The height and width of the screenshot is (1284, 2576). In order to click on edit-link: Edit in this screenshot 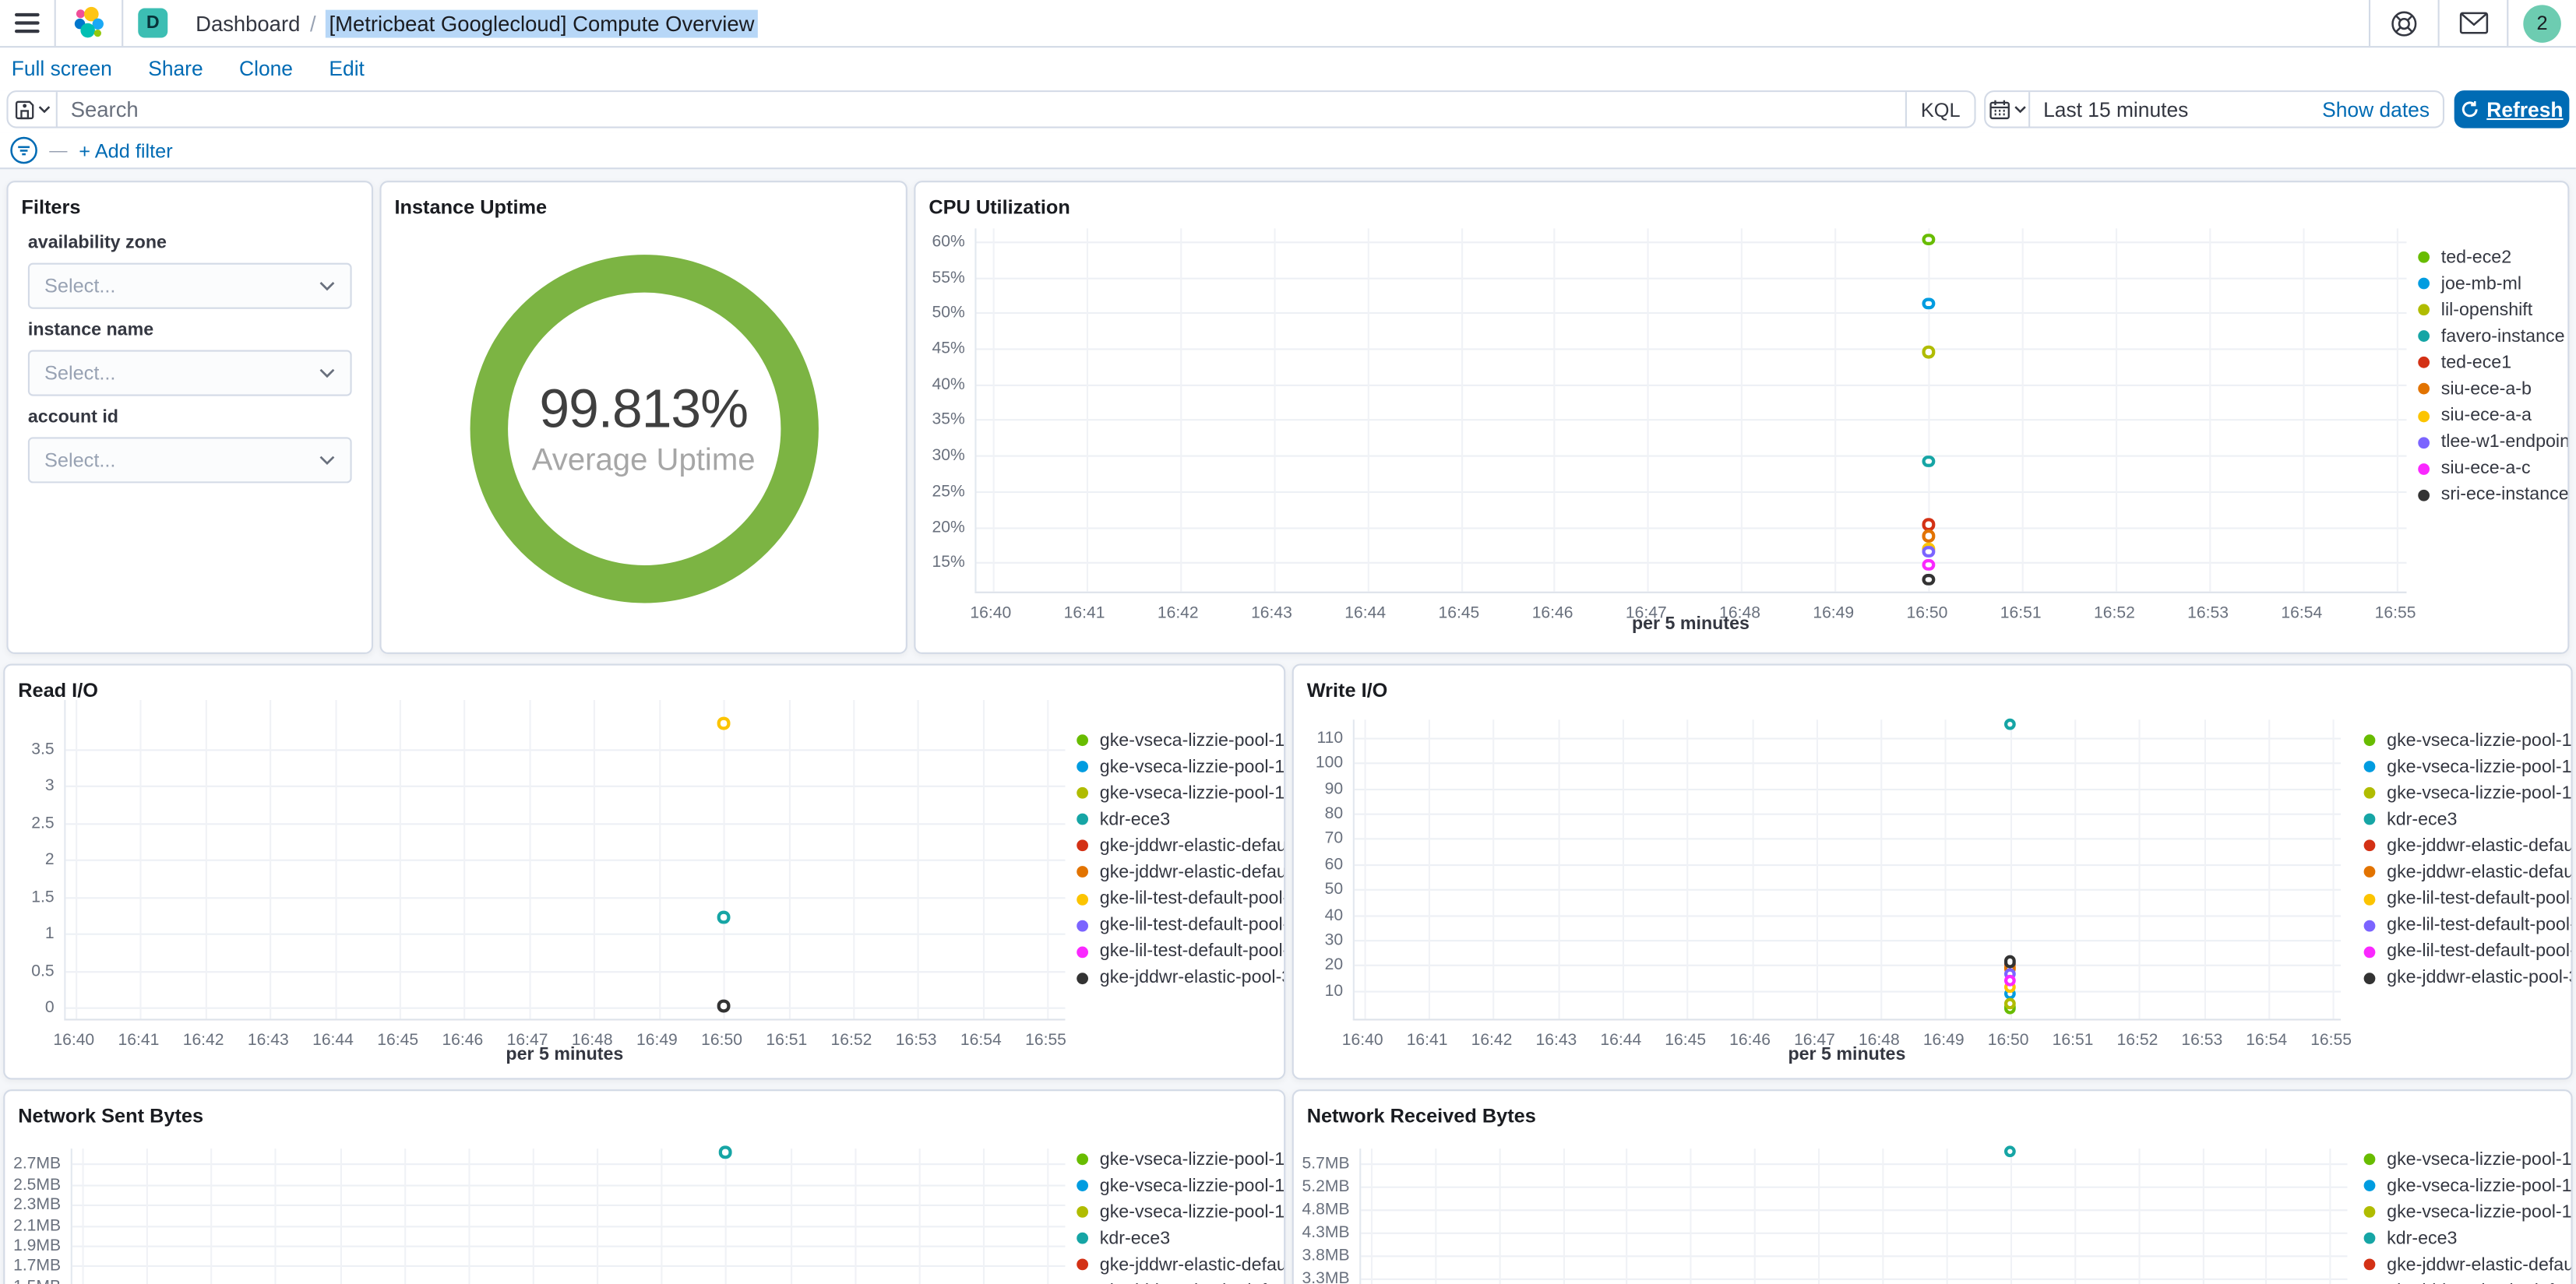, I will do `click(346, 69)`.